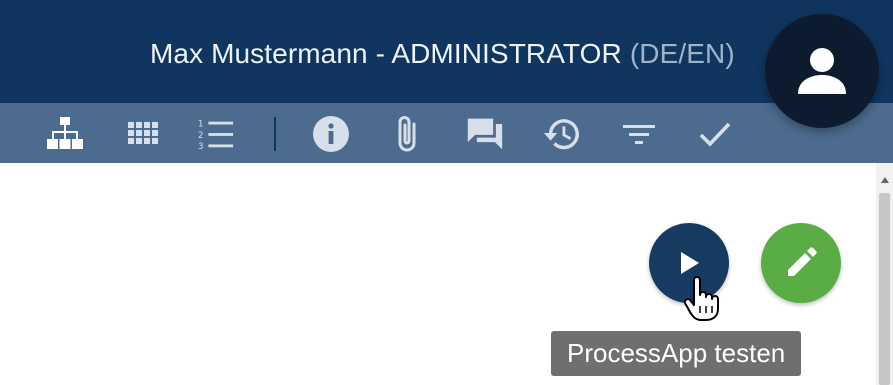  Describe the element at coordinates (884, 180) in the screenshot. I see `scroll-up-icon` at that location.